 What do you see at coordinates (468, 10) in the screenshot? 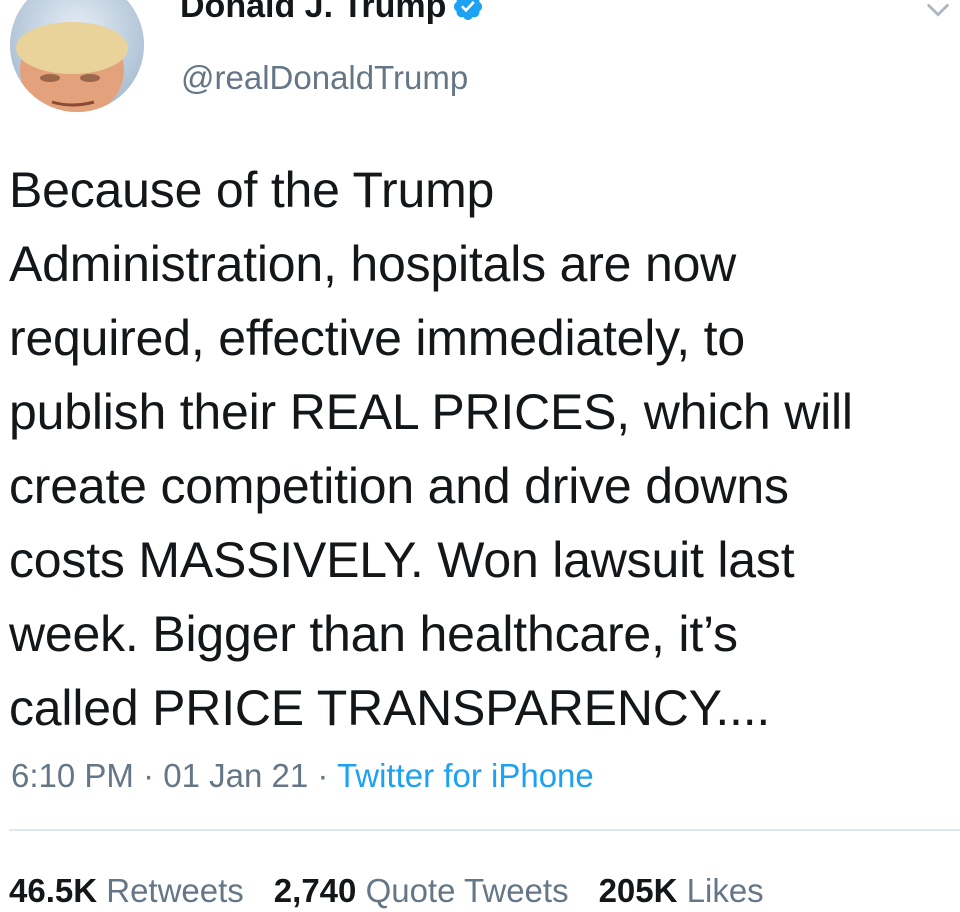
I see `verified-badge-icon` at bounding box center [468, 10].